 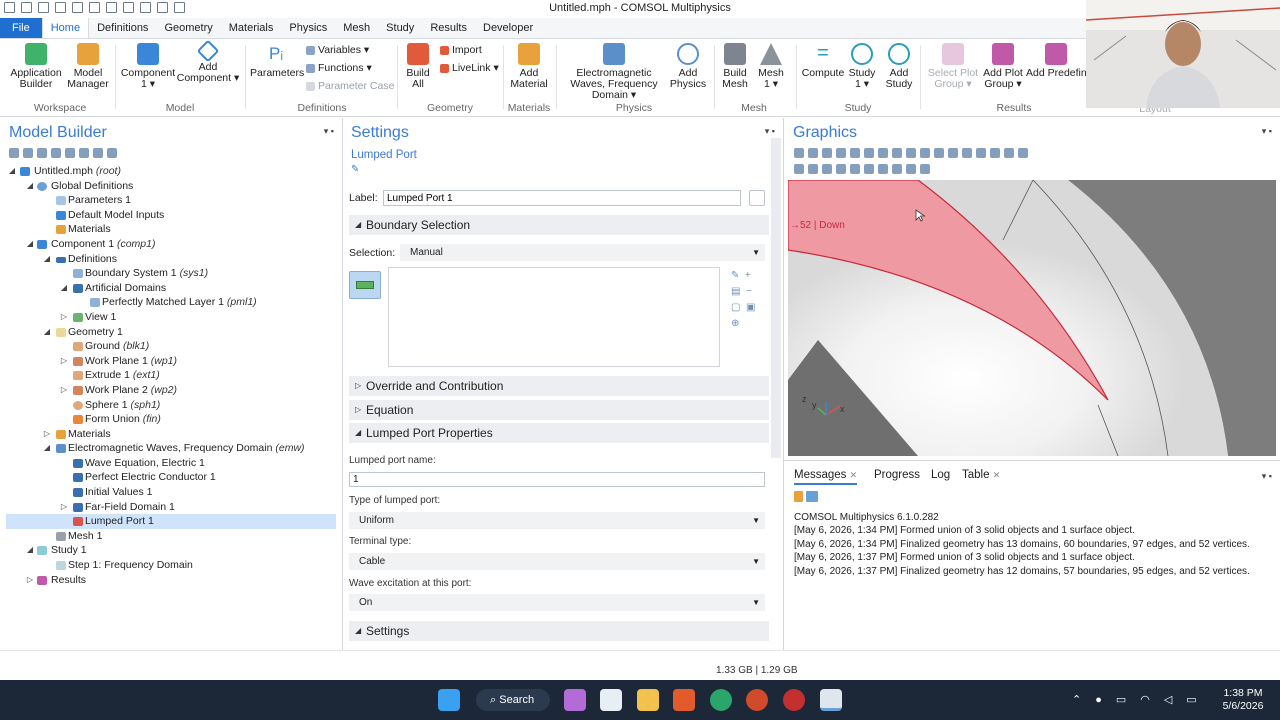 What do you see at coordinates (1003, 66) in the screenshot?
I see `add-plot-group-button: Add Plot Group ▾` at bounding box center [1003, 66].